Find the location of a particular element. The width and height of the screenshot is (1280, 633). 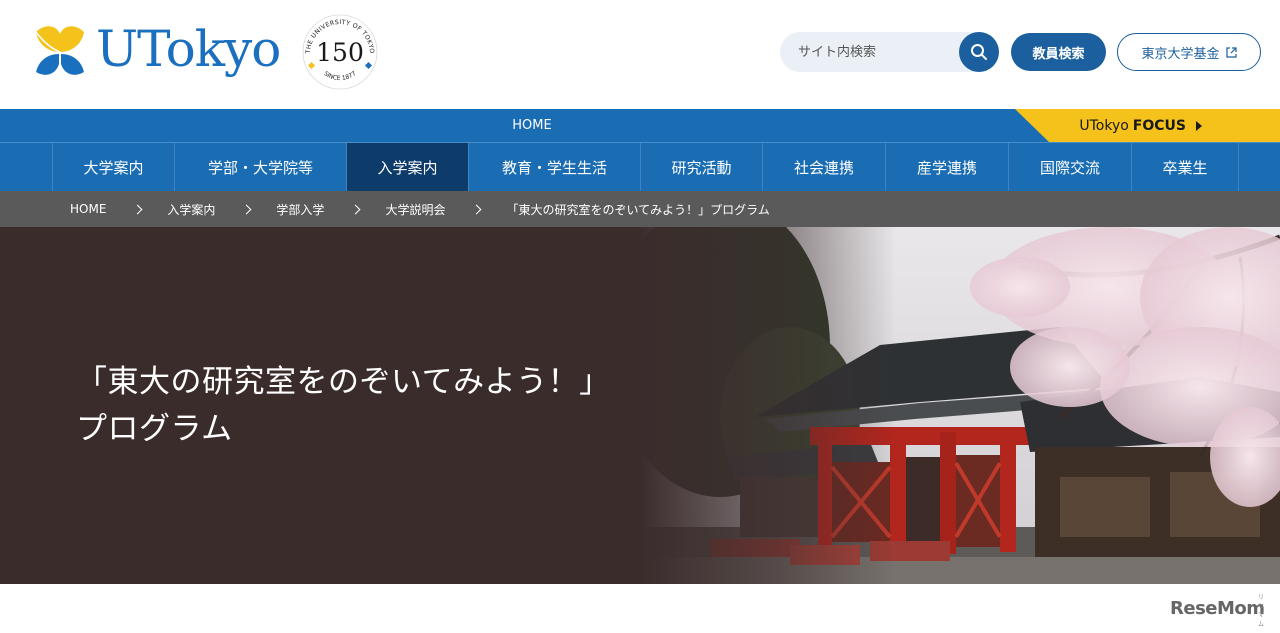

breadcrumb-current: 「東大の研究室をのぞいてみよう！」プログラム is located at coordinates (638, 209).